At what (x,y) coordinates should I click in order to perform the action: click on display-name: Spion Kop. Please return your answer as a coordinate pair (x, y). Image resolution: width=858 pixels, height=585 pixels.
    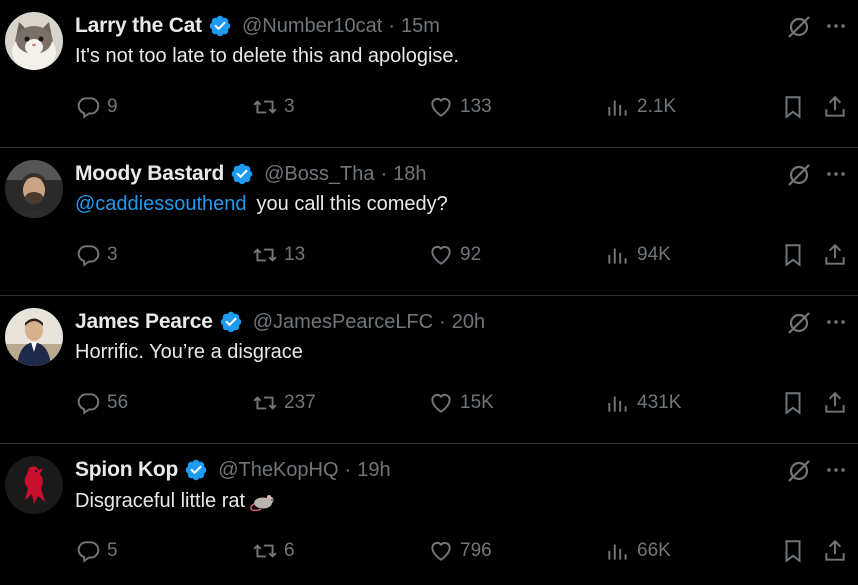
    Looking at the image, I should click on (126, 470).